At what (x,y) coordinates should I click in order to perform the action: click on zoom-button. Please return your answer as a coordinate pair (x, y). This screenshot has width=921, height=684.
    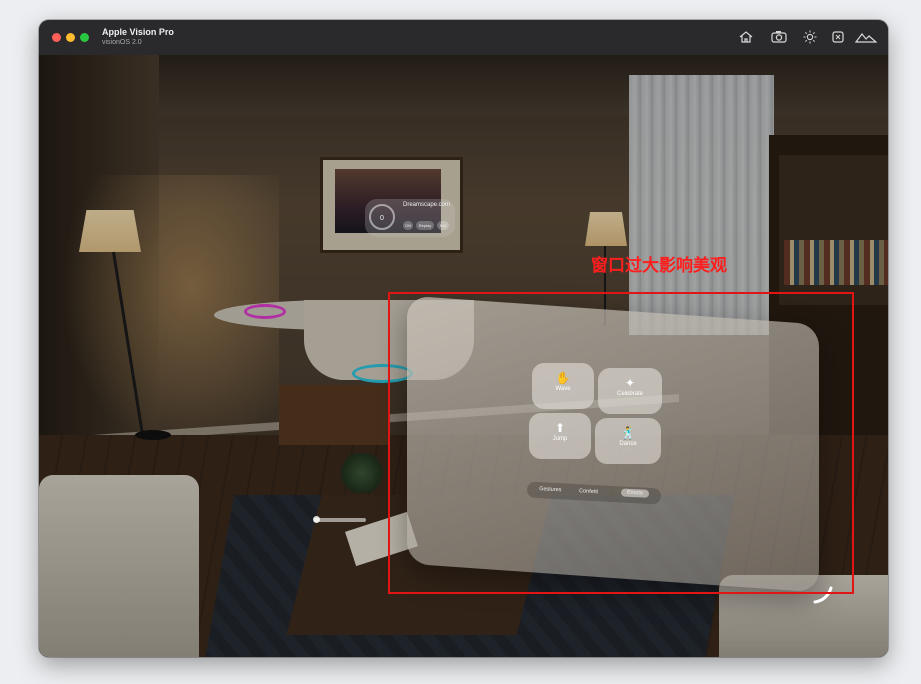
    Looking at the image, I should click on (84, 37).